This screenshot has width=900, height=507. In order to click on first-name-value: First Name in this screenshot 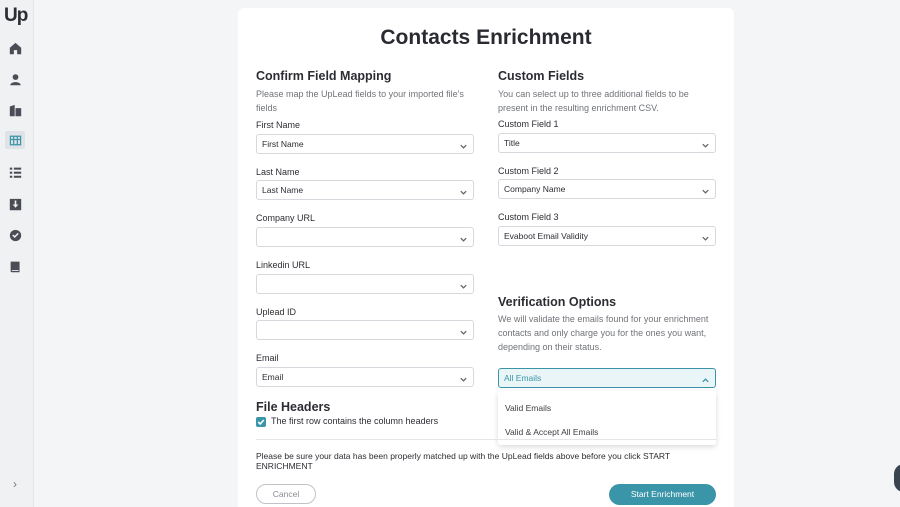, I will do `click(283, 144)`.